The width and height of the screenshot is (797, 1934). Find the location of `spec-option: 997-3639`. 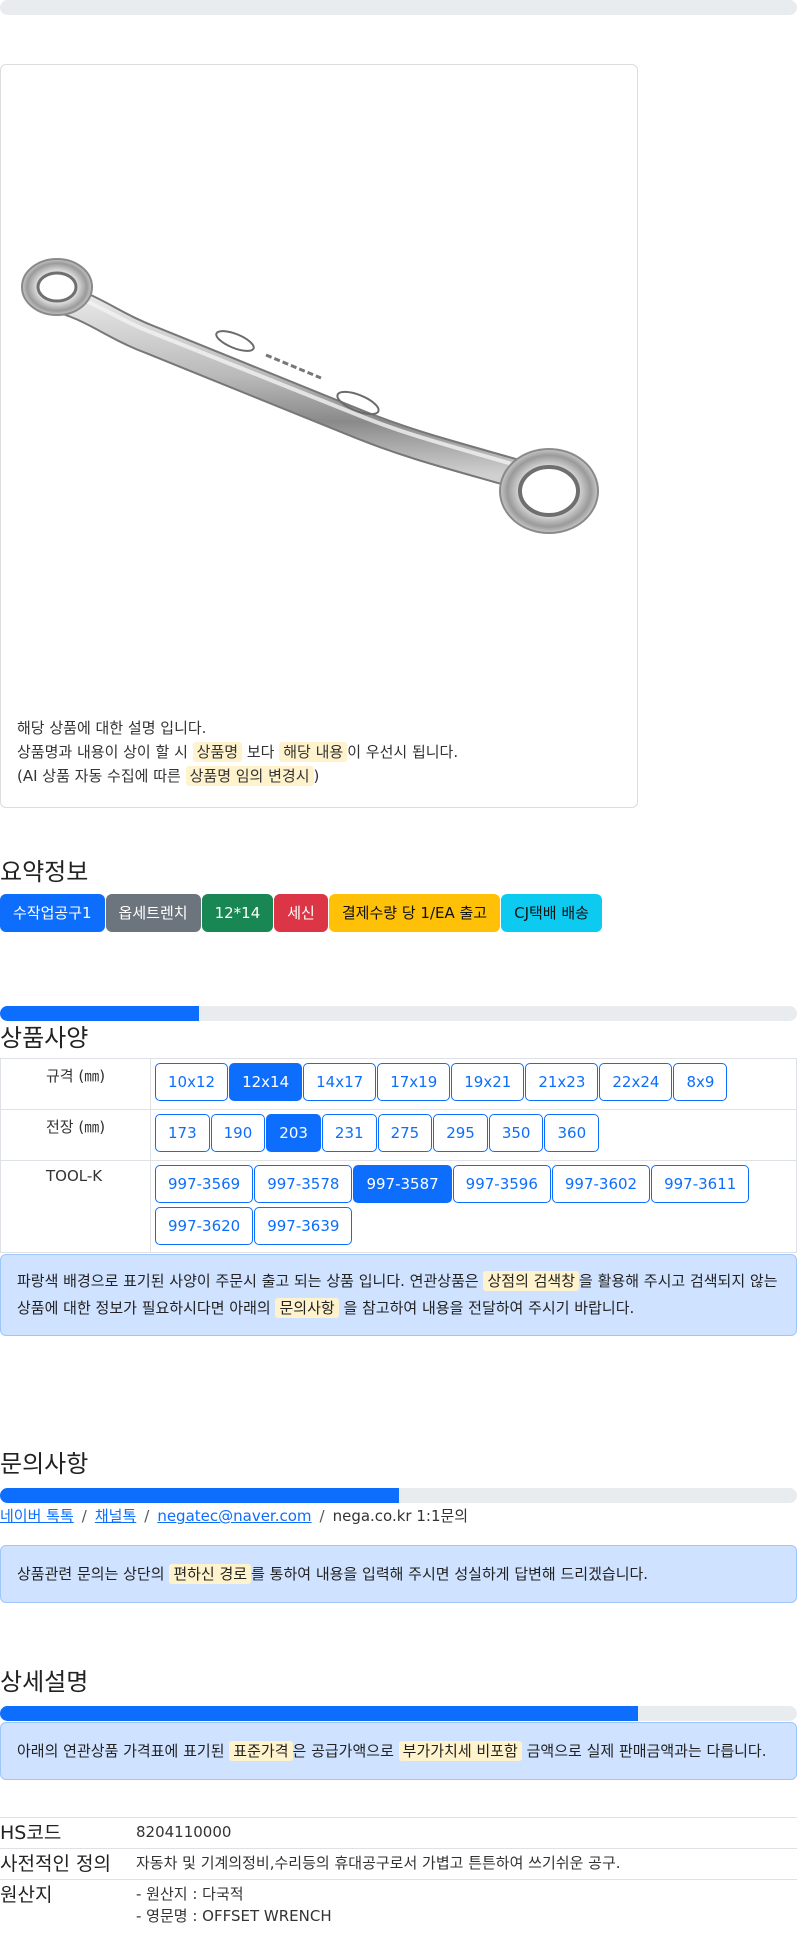

spec-option: 997-3639 is located at coordinates (303, 1226).